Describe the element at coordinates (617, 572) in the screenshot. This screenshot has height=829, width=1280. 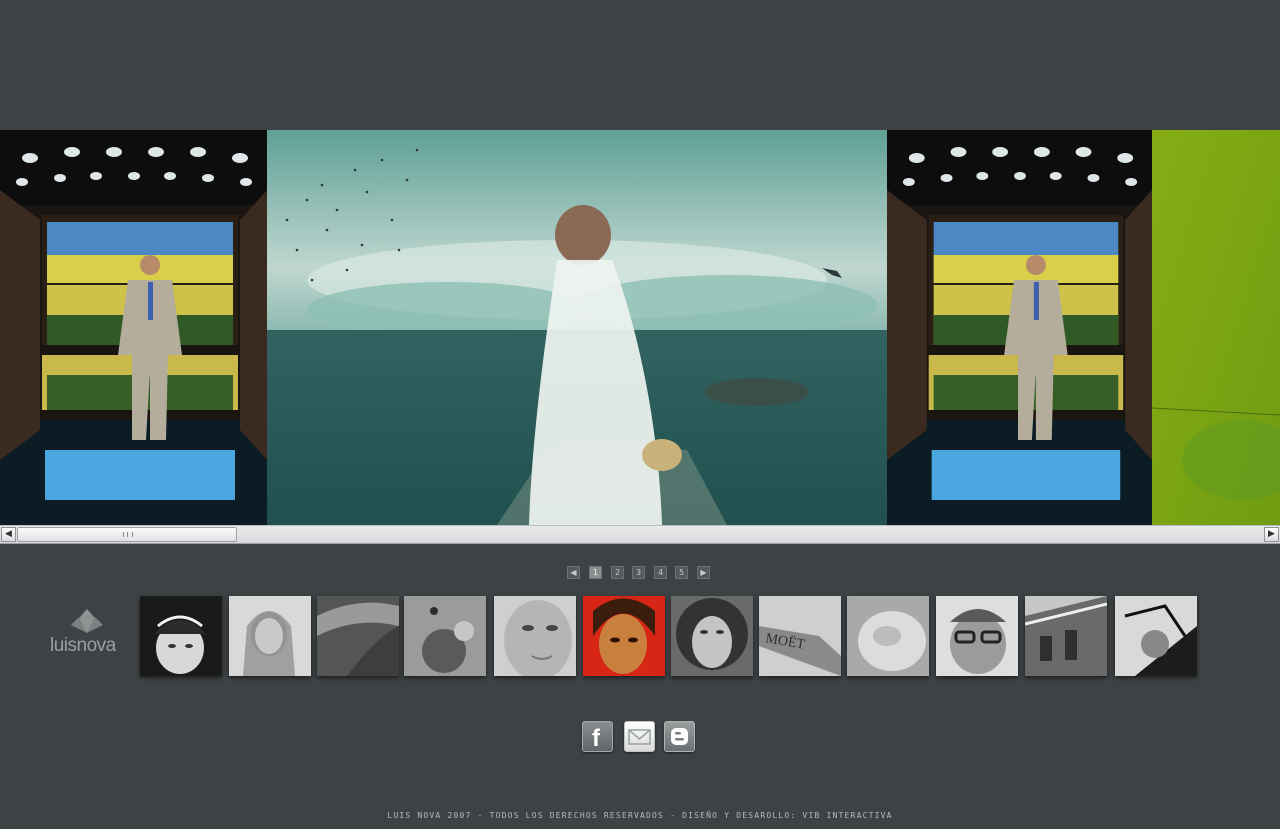
I see `pager-page-2: 2` at that location.